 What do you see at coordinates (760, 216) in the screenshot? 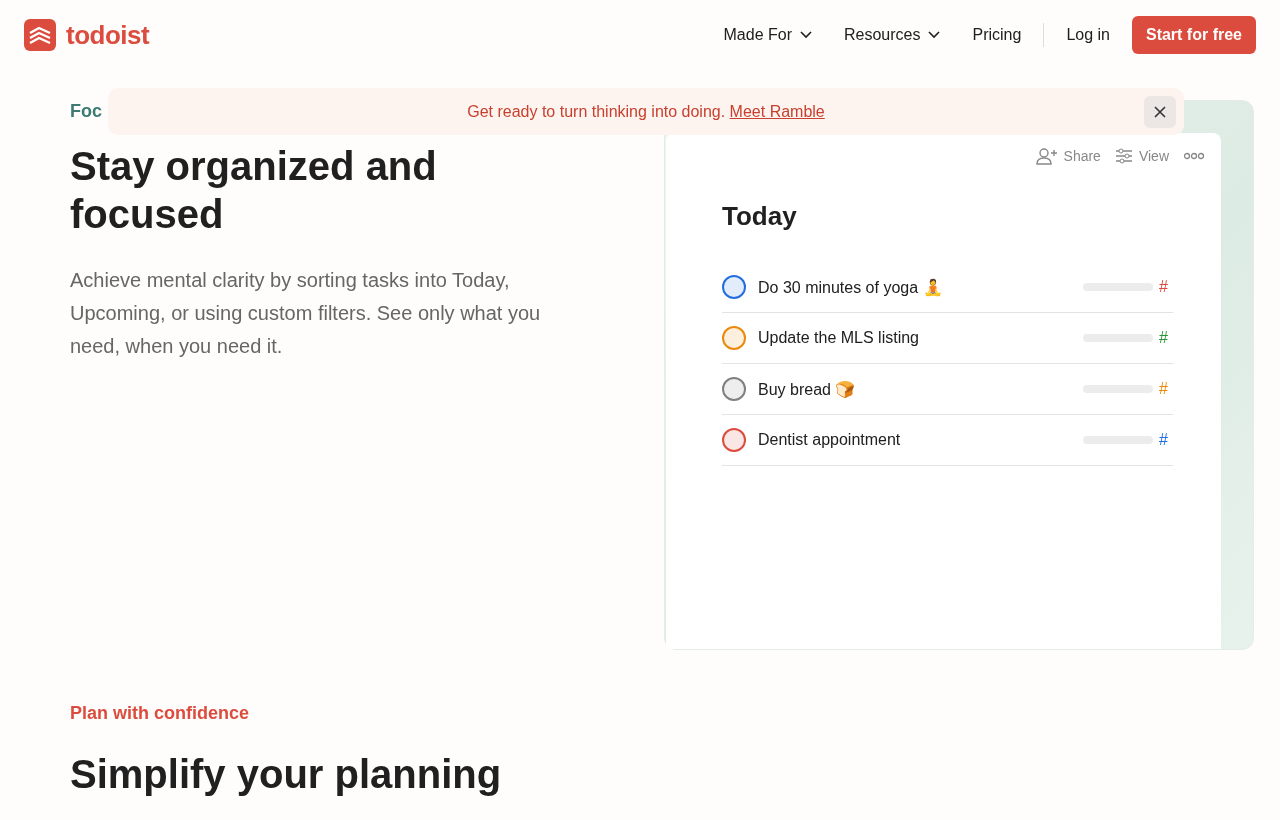
I see `list-title: Today` at bounding box center [760, 216].